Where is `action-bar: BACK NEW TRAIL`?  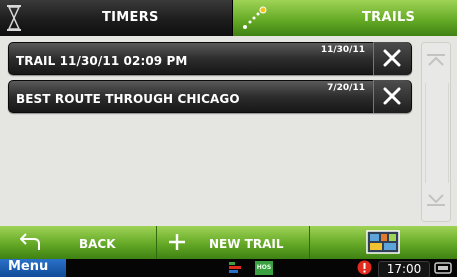 action-bar: BACK NEW TRAIL is located at coordinates (228, 242).